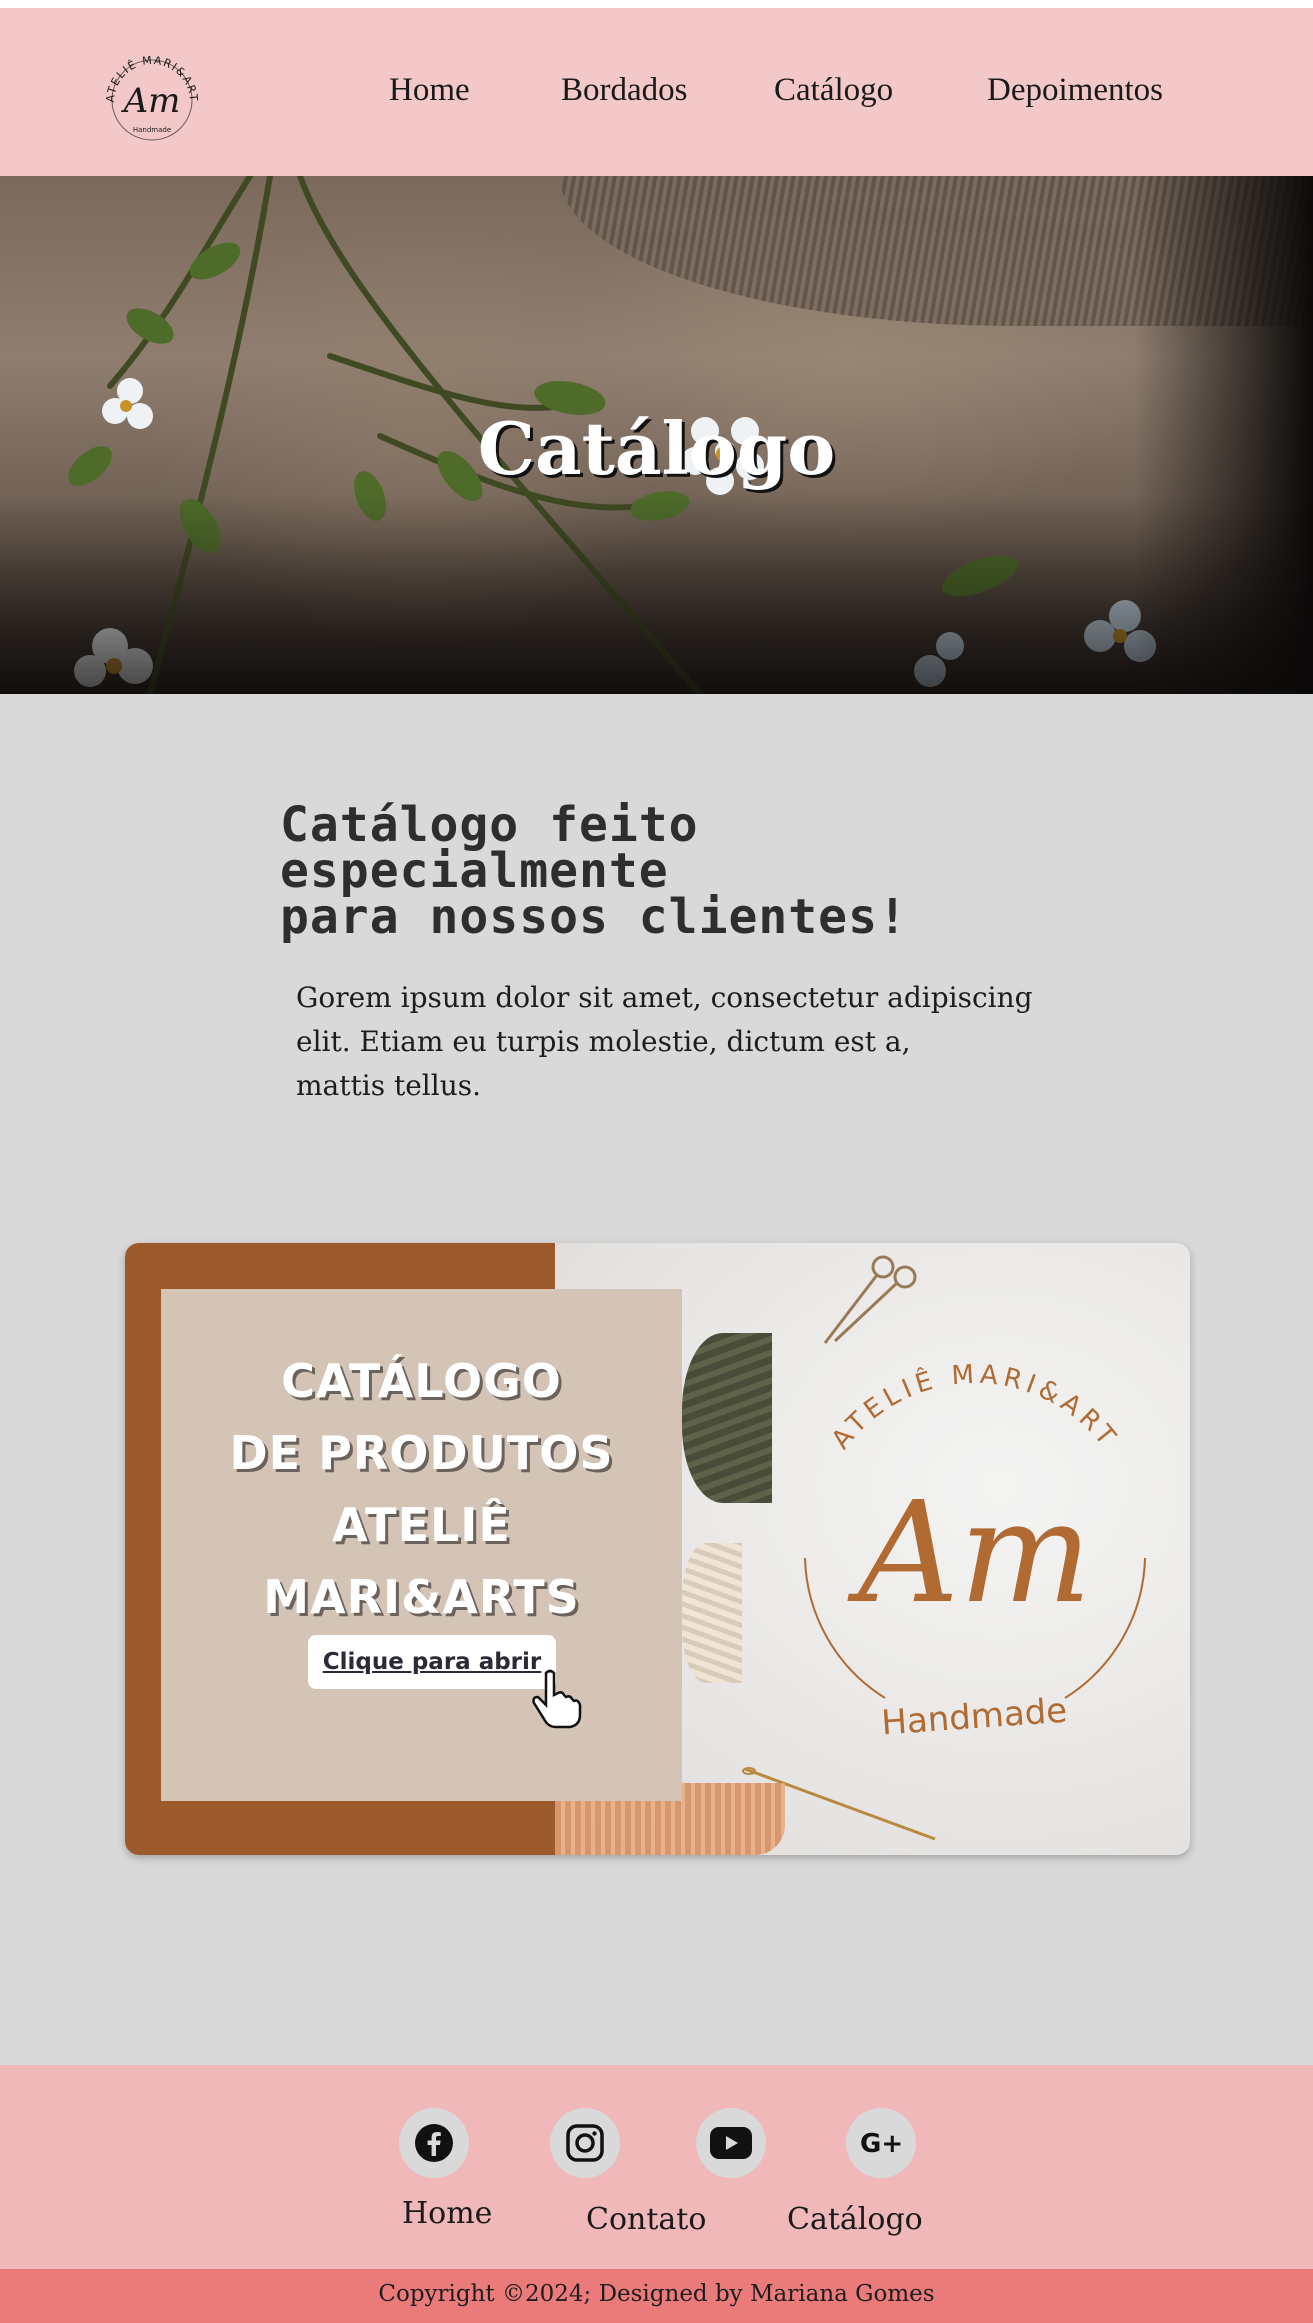 Image resolution: width=1313 pixels, height=2323 pixels. I want to click on brand-emblem-logo: ATELIÊ MARI&ART Am Handmade, so click(975, 1552).